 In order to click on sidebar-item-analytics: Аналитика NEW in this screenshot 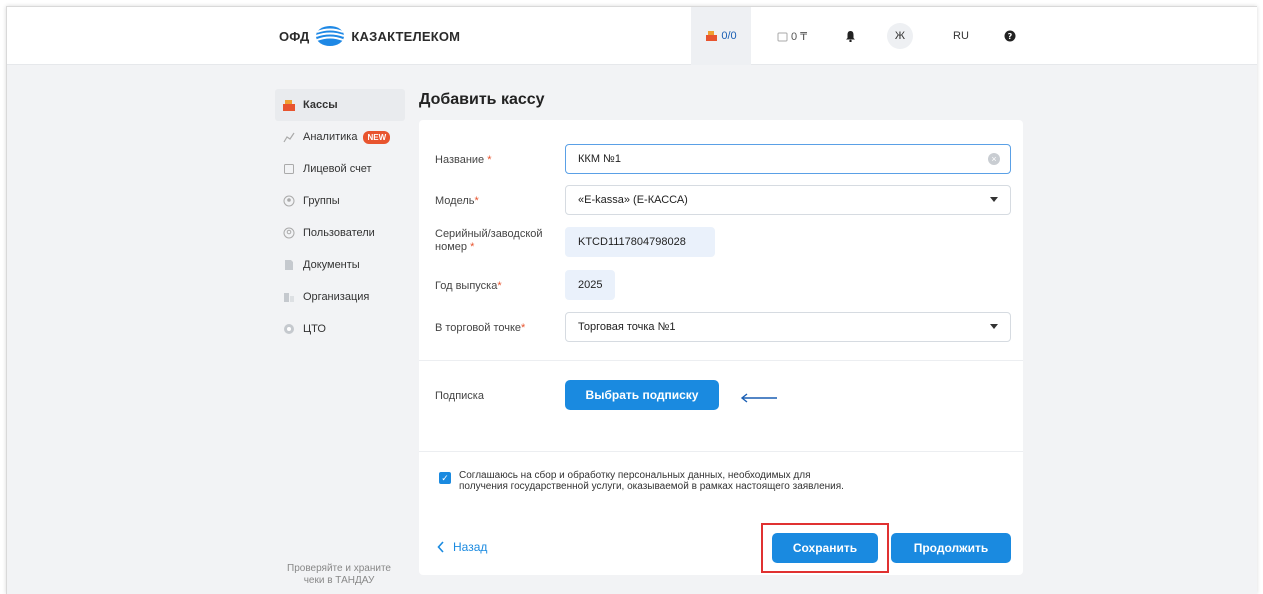, I will do `click(340, 137)`.